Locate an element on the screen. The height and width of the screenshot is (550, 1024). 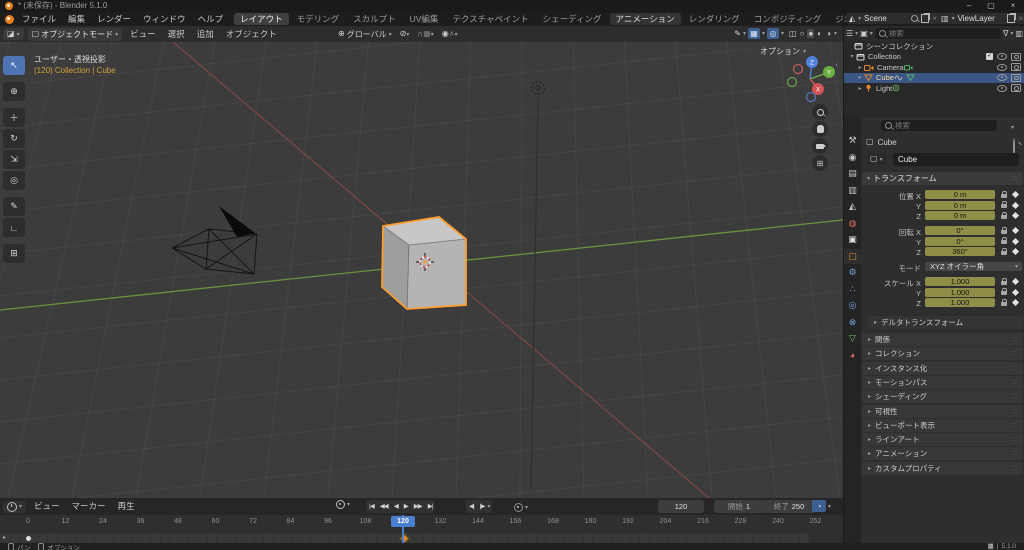
xray-toggle: ◫ is located at coordinates (793, 34).